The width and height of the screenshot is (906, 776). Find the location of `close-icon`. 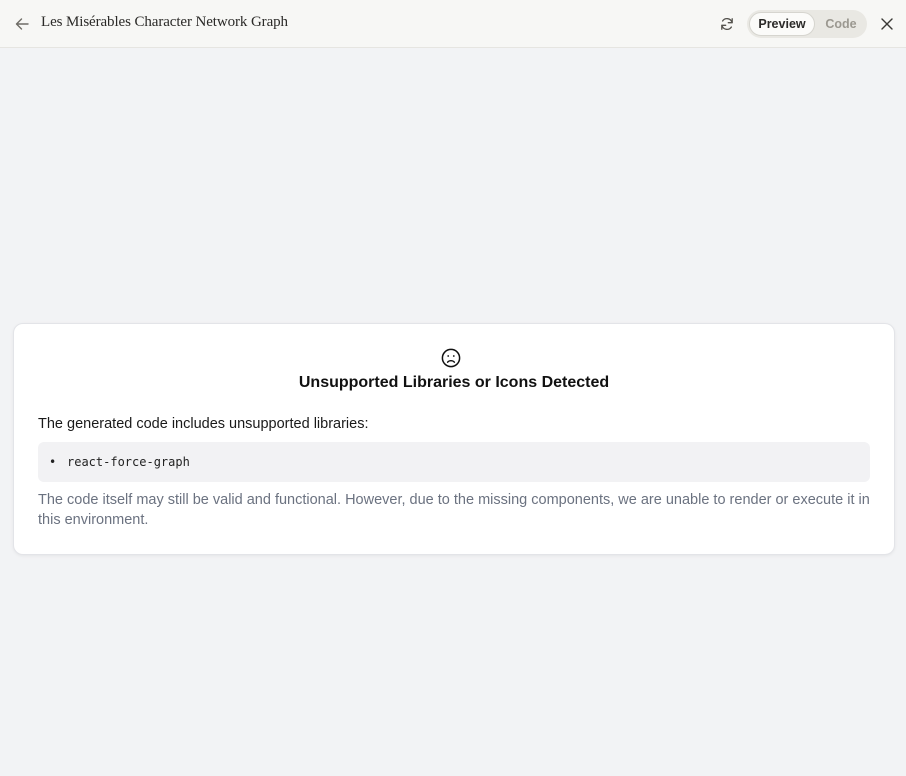

close-icon is located at coordinates (887, 24).